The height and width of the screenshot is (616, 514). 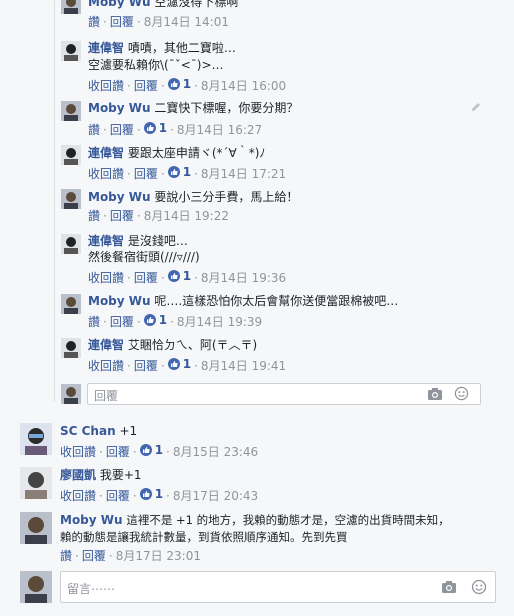 I want to click on comment-text: 要跟太座申請ヾ(*´∀｀*)ﾉ, so click(x=196, y=153).